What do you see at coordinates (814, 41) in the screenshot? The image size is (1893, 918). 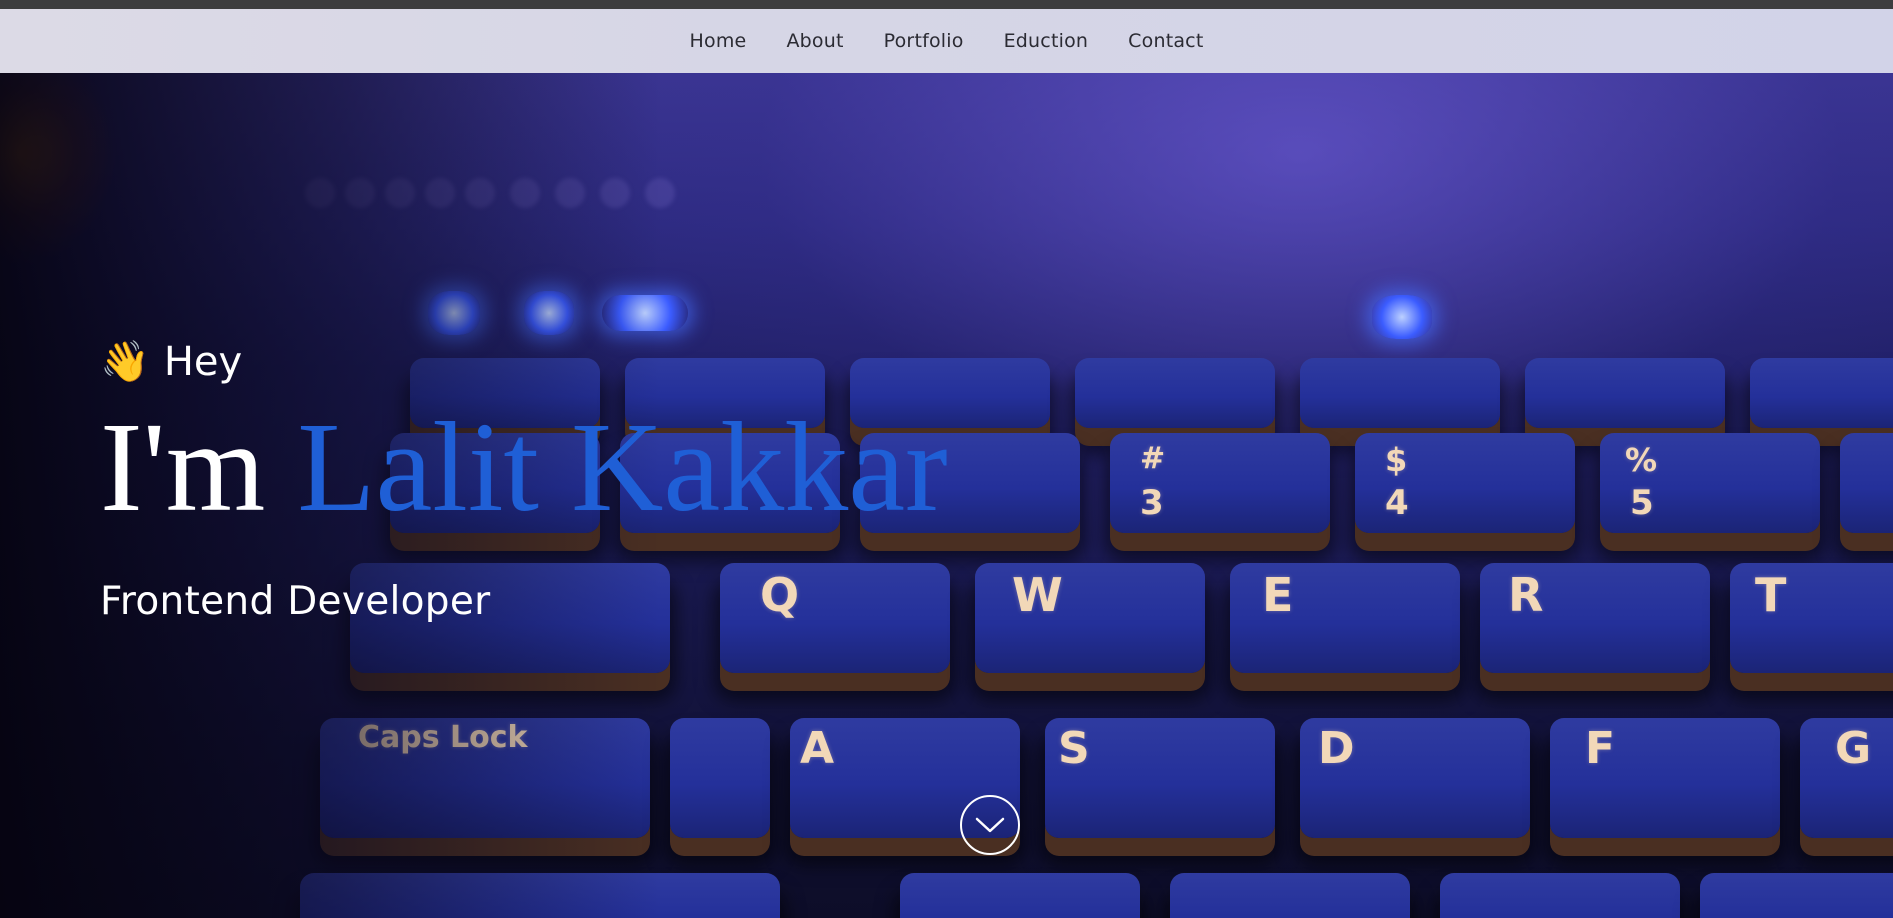 I see `nav-item-about: About` at bounding box center [814, 41].